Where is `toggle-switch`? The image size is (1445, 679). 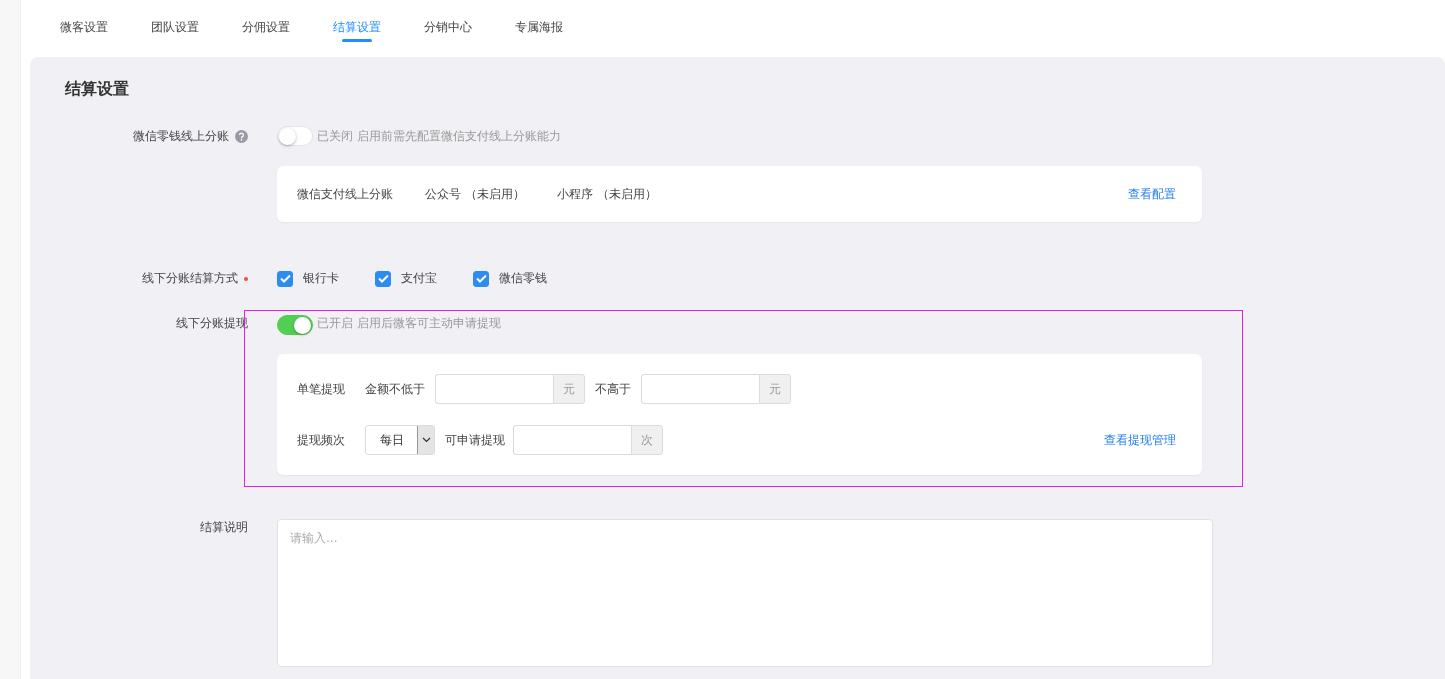 toggle-switch is located at coordinates (295, 325).